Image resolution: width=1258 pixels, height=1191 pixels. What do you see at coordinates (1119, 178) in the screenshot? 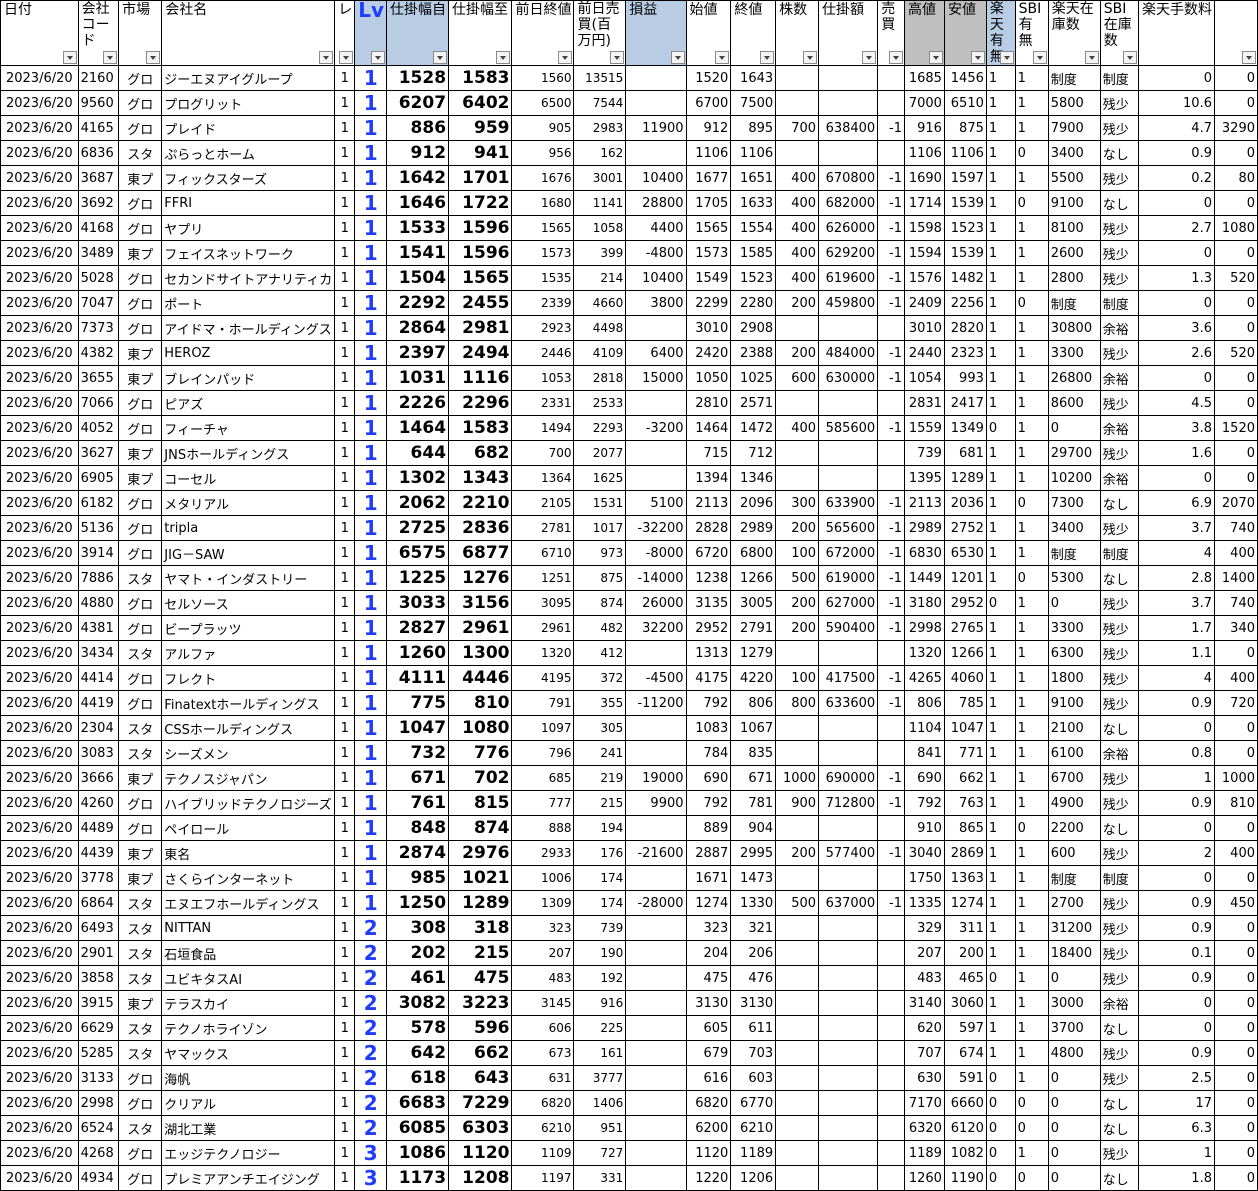
I see `cell-sbi-stock: 残少` at bounding box center [1119, 178].